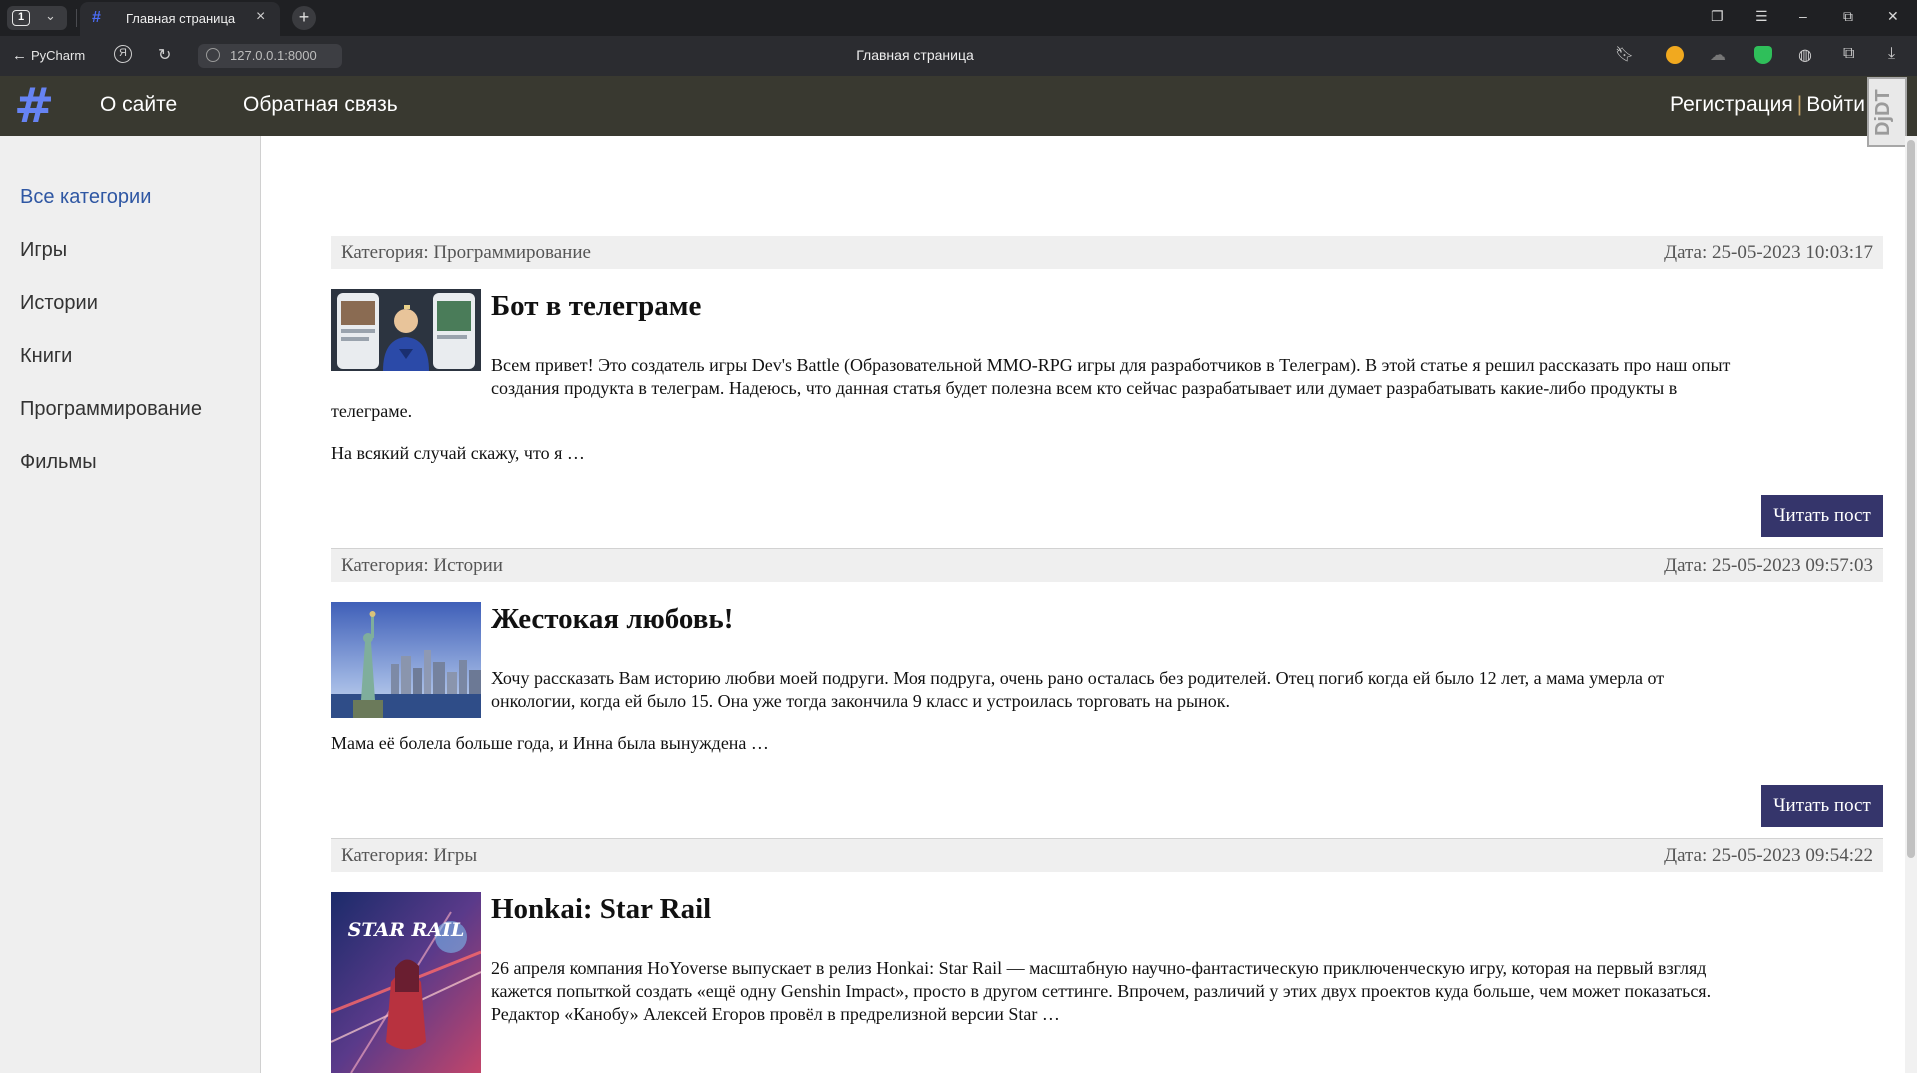 The width and height of the screenshot is (1917, 1073). Describe the element at coordinates (34, 106) in the screenshot. I see `site-logo-icon: #` at that location.